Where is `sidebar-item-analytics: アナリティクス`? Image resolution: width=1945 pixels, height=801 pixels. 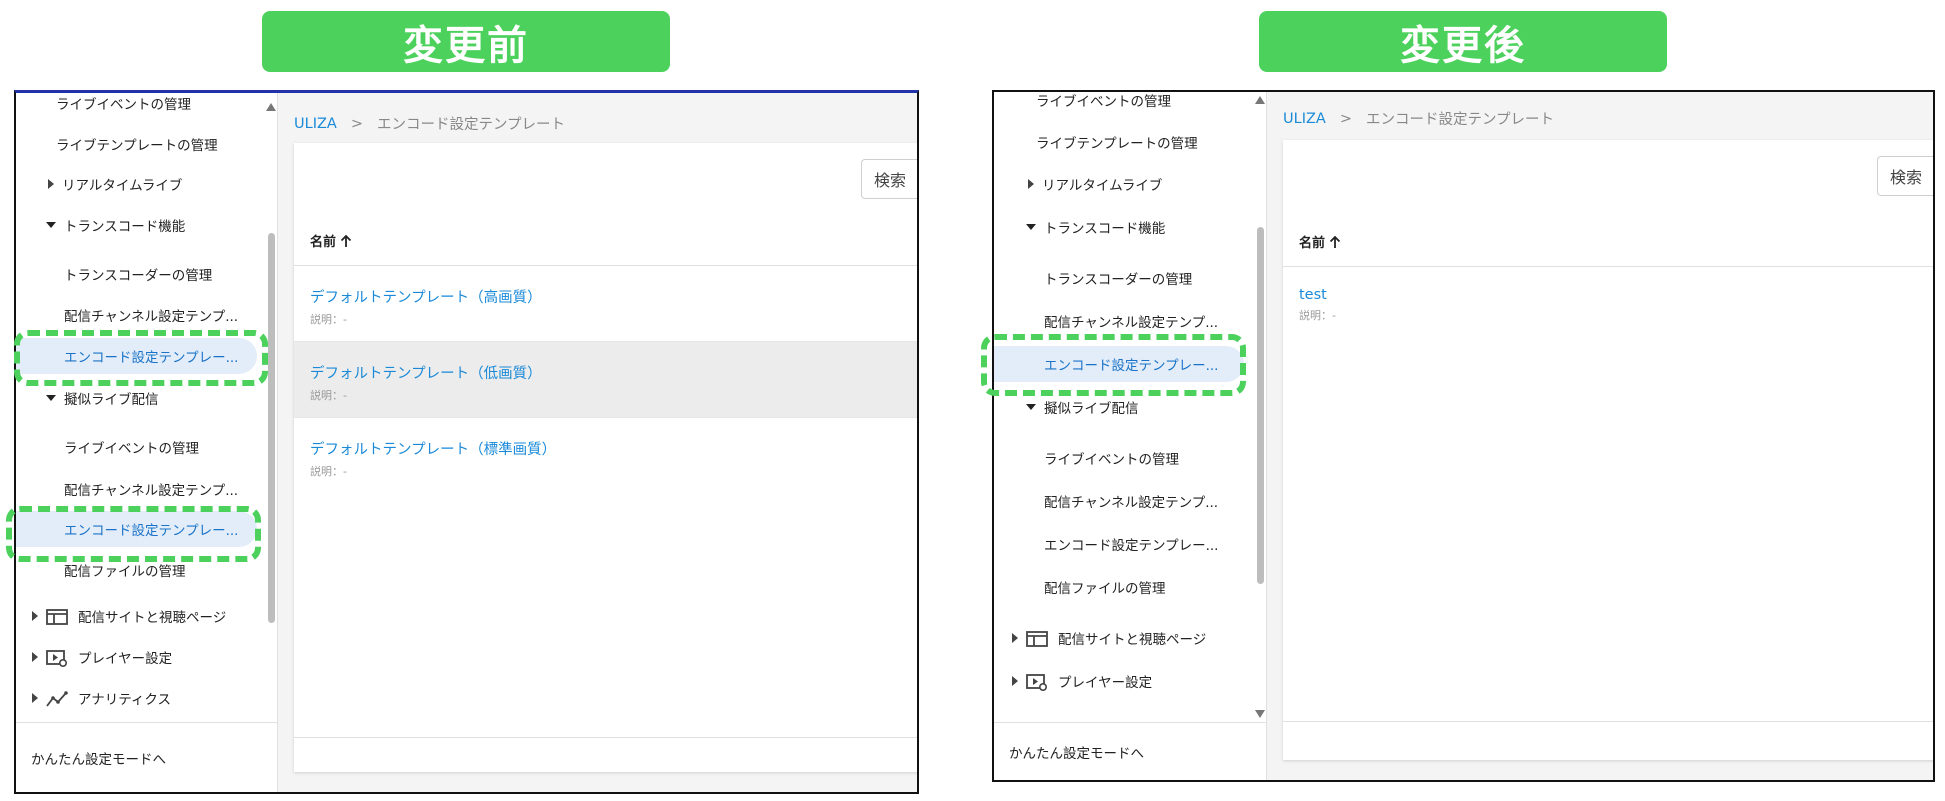
sidebar-item-analytics: アナリティクス is located at coordinates (139, 698).